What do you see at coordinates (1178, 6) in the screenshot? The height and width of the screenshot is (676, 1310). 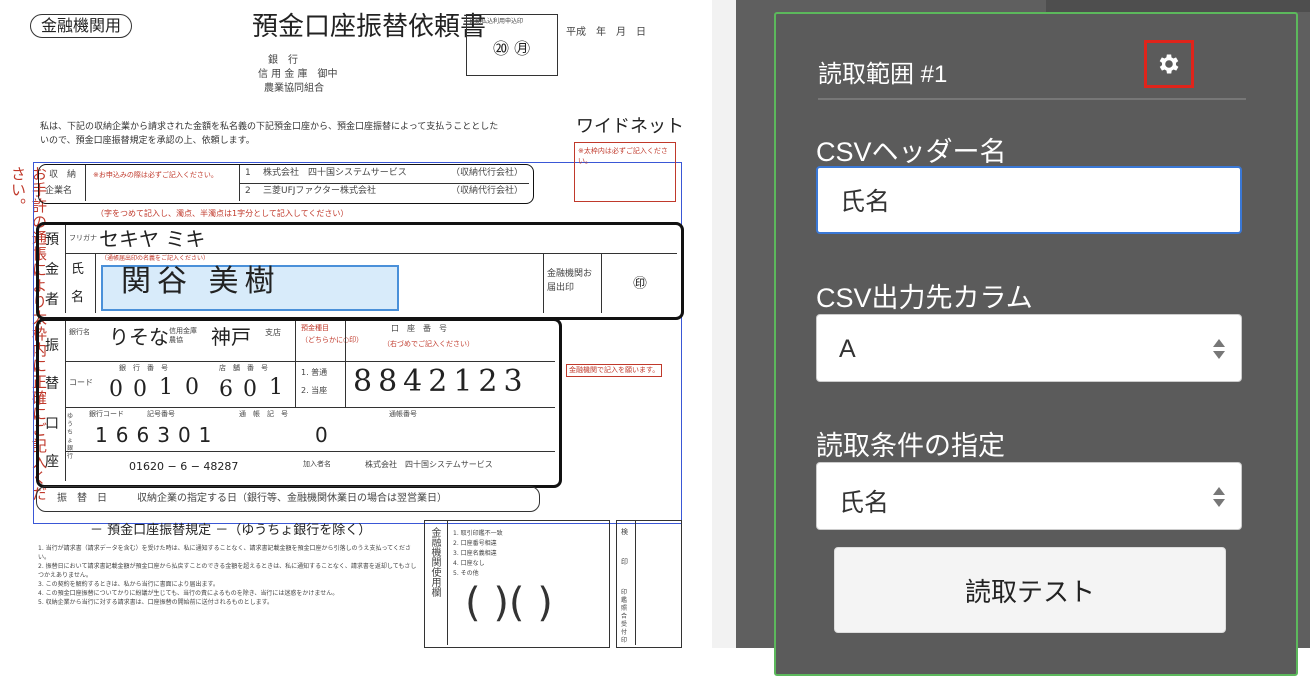 I see `top-strip` at bounding box center [1178, 6].